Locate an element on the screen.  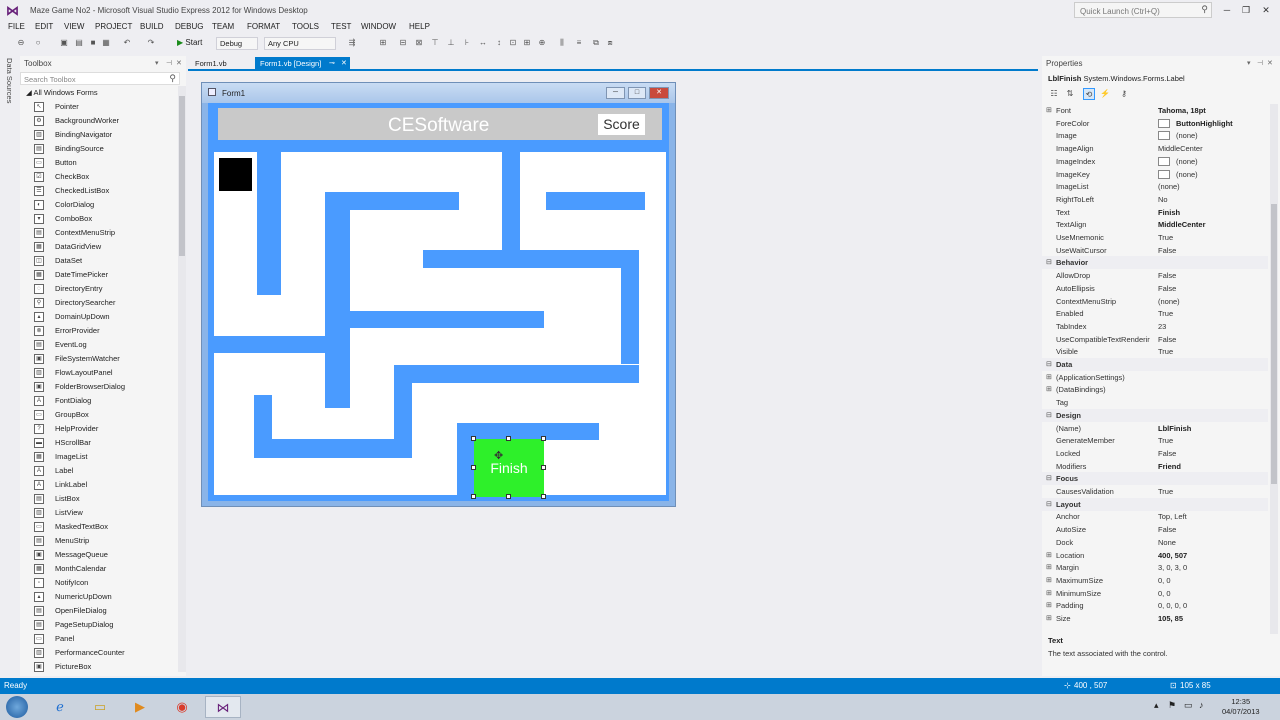
property-value: No is located at coordinates (1163, 199).